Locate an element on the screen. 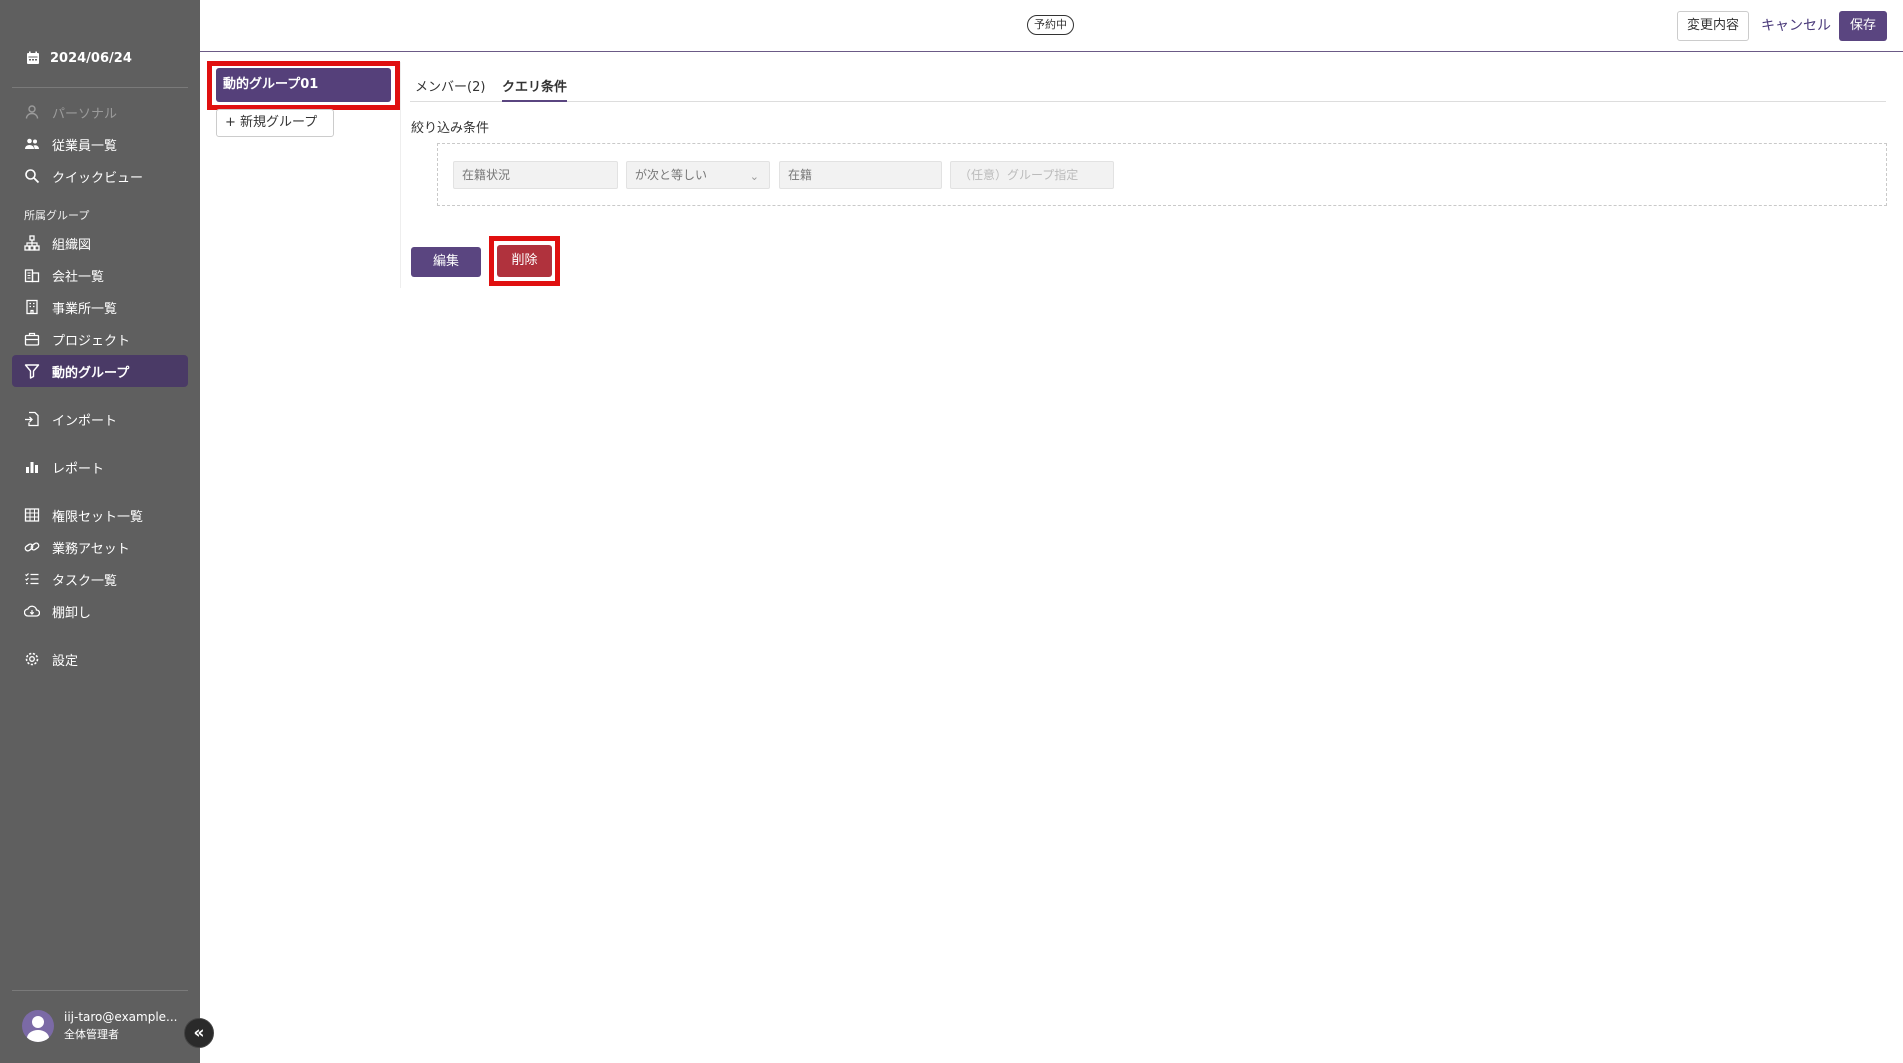 Image resolution: width=1903 pixels, height=1063 pixels. sidebar-section-label: 所属グループ is located at coordinates (57, 215).